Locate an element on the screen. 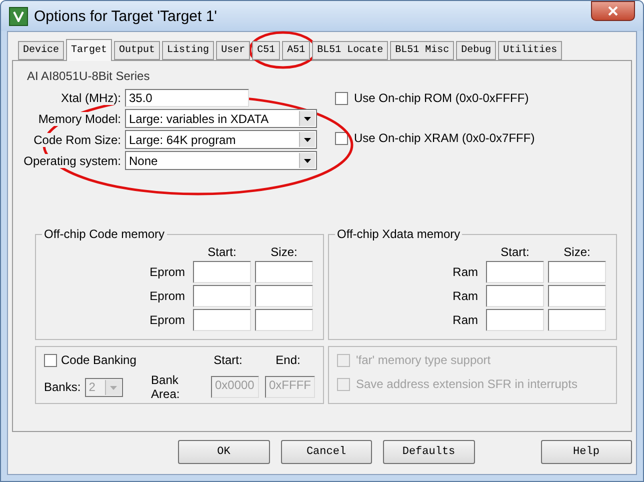 This screenshot has height=482, width=644. dialog-button: Help is located at coordinates (586, 452).